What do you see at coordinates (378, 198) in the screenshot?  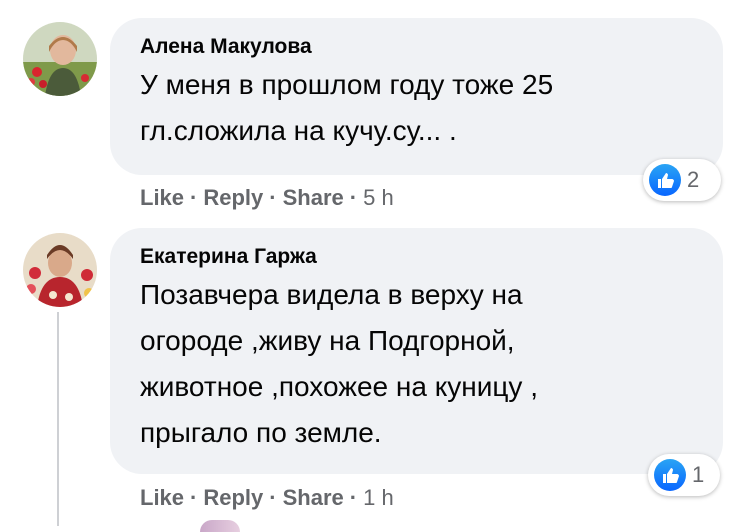 I see `comment-timestamp: 5 h` at bounding box center [378, 198].